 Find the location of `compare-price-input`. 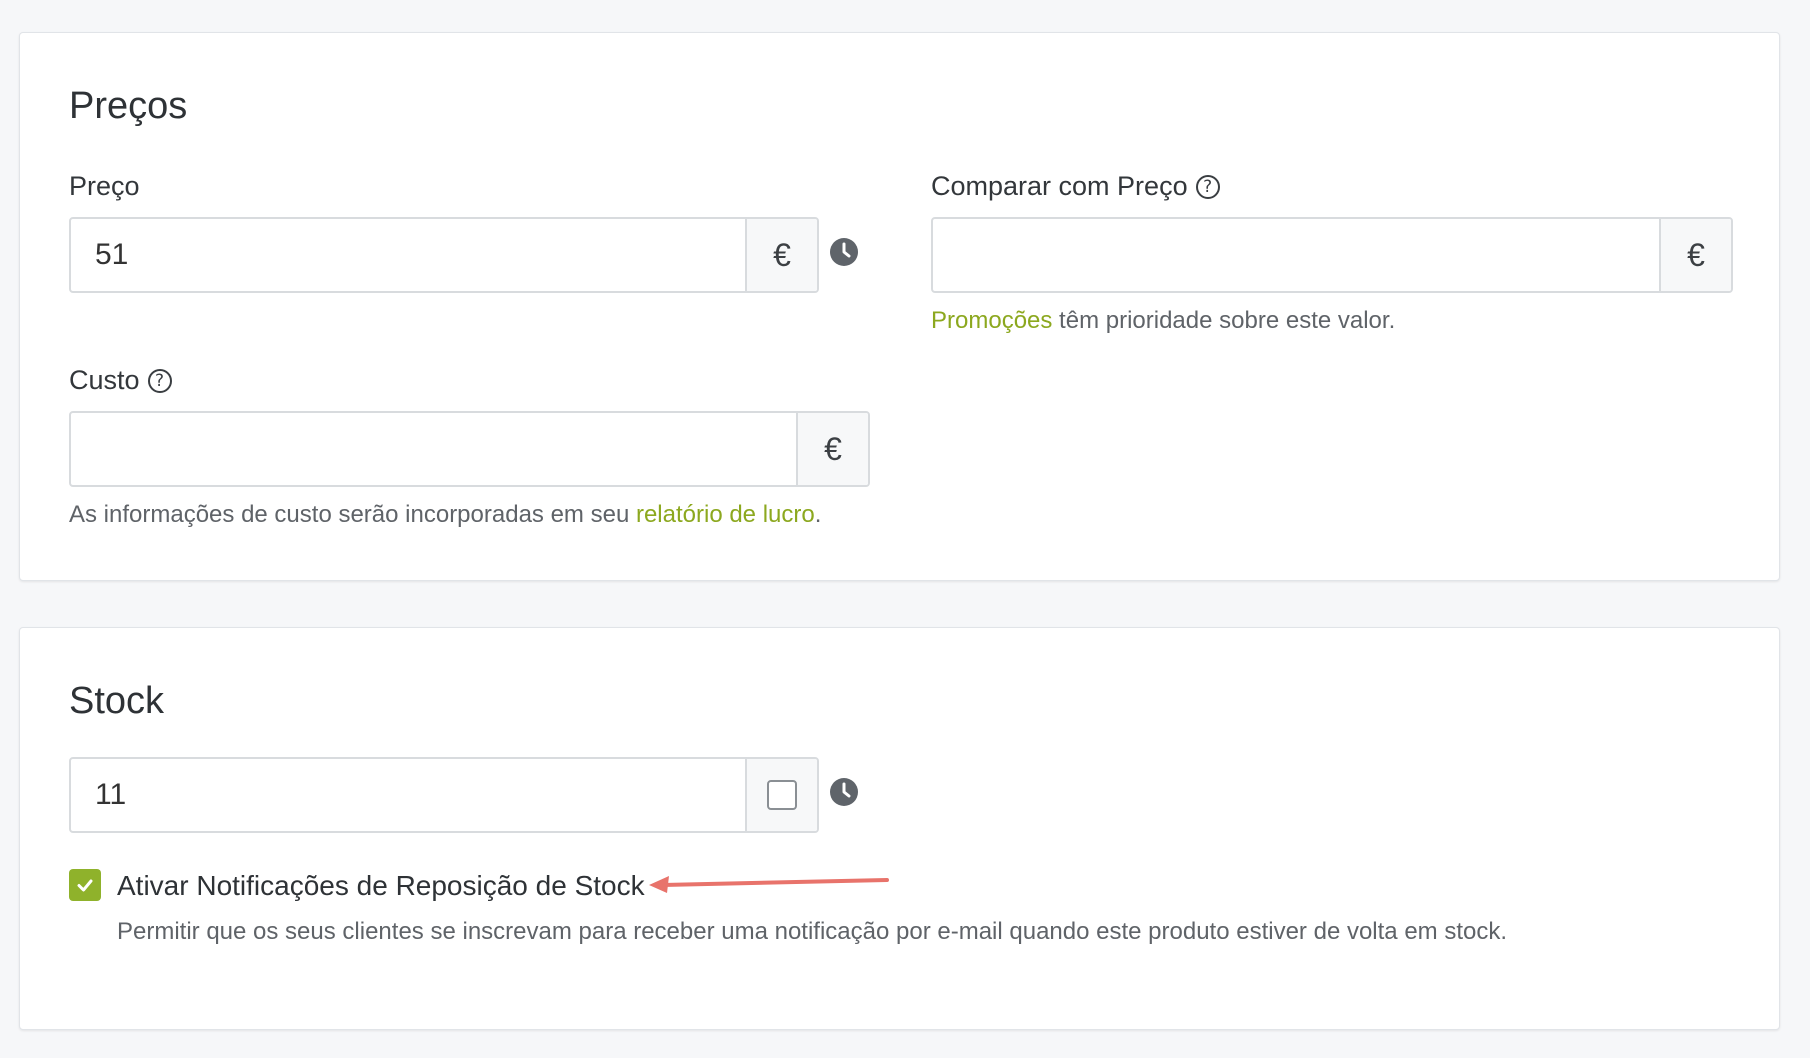

compare-price-input is located at coordinates (1296, 255).